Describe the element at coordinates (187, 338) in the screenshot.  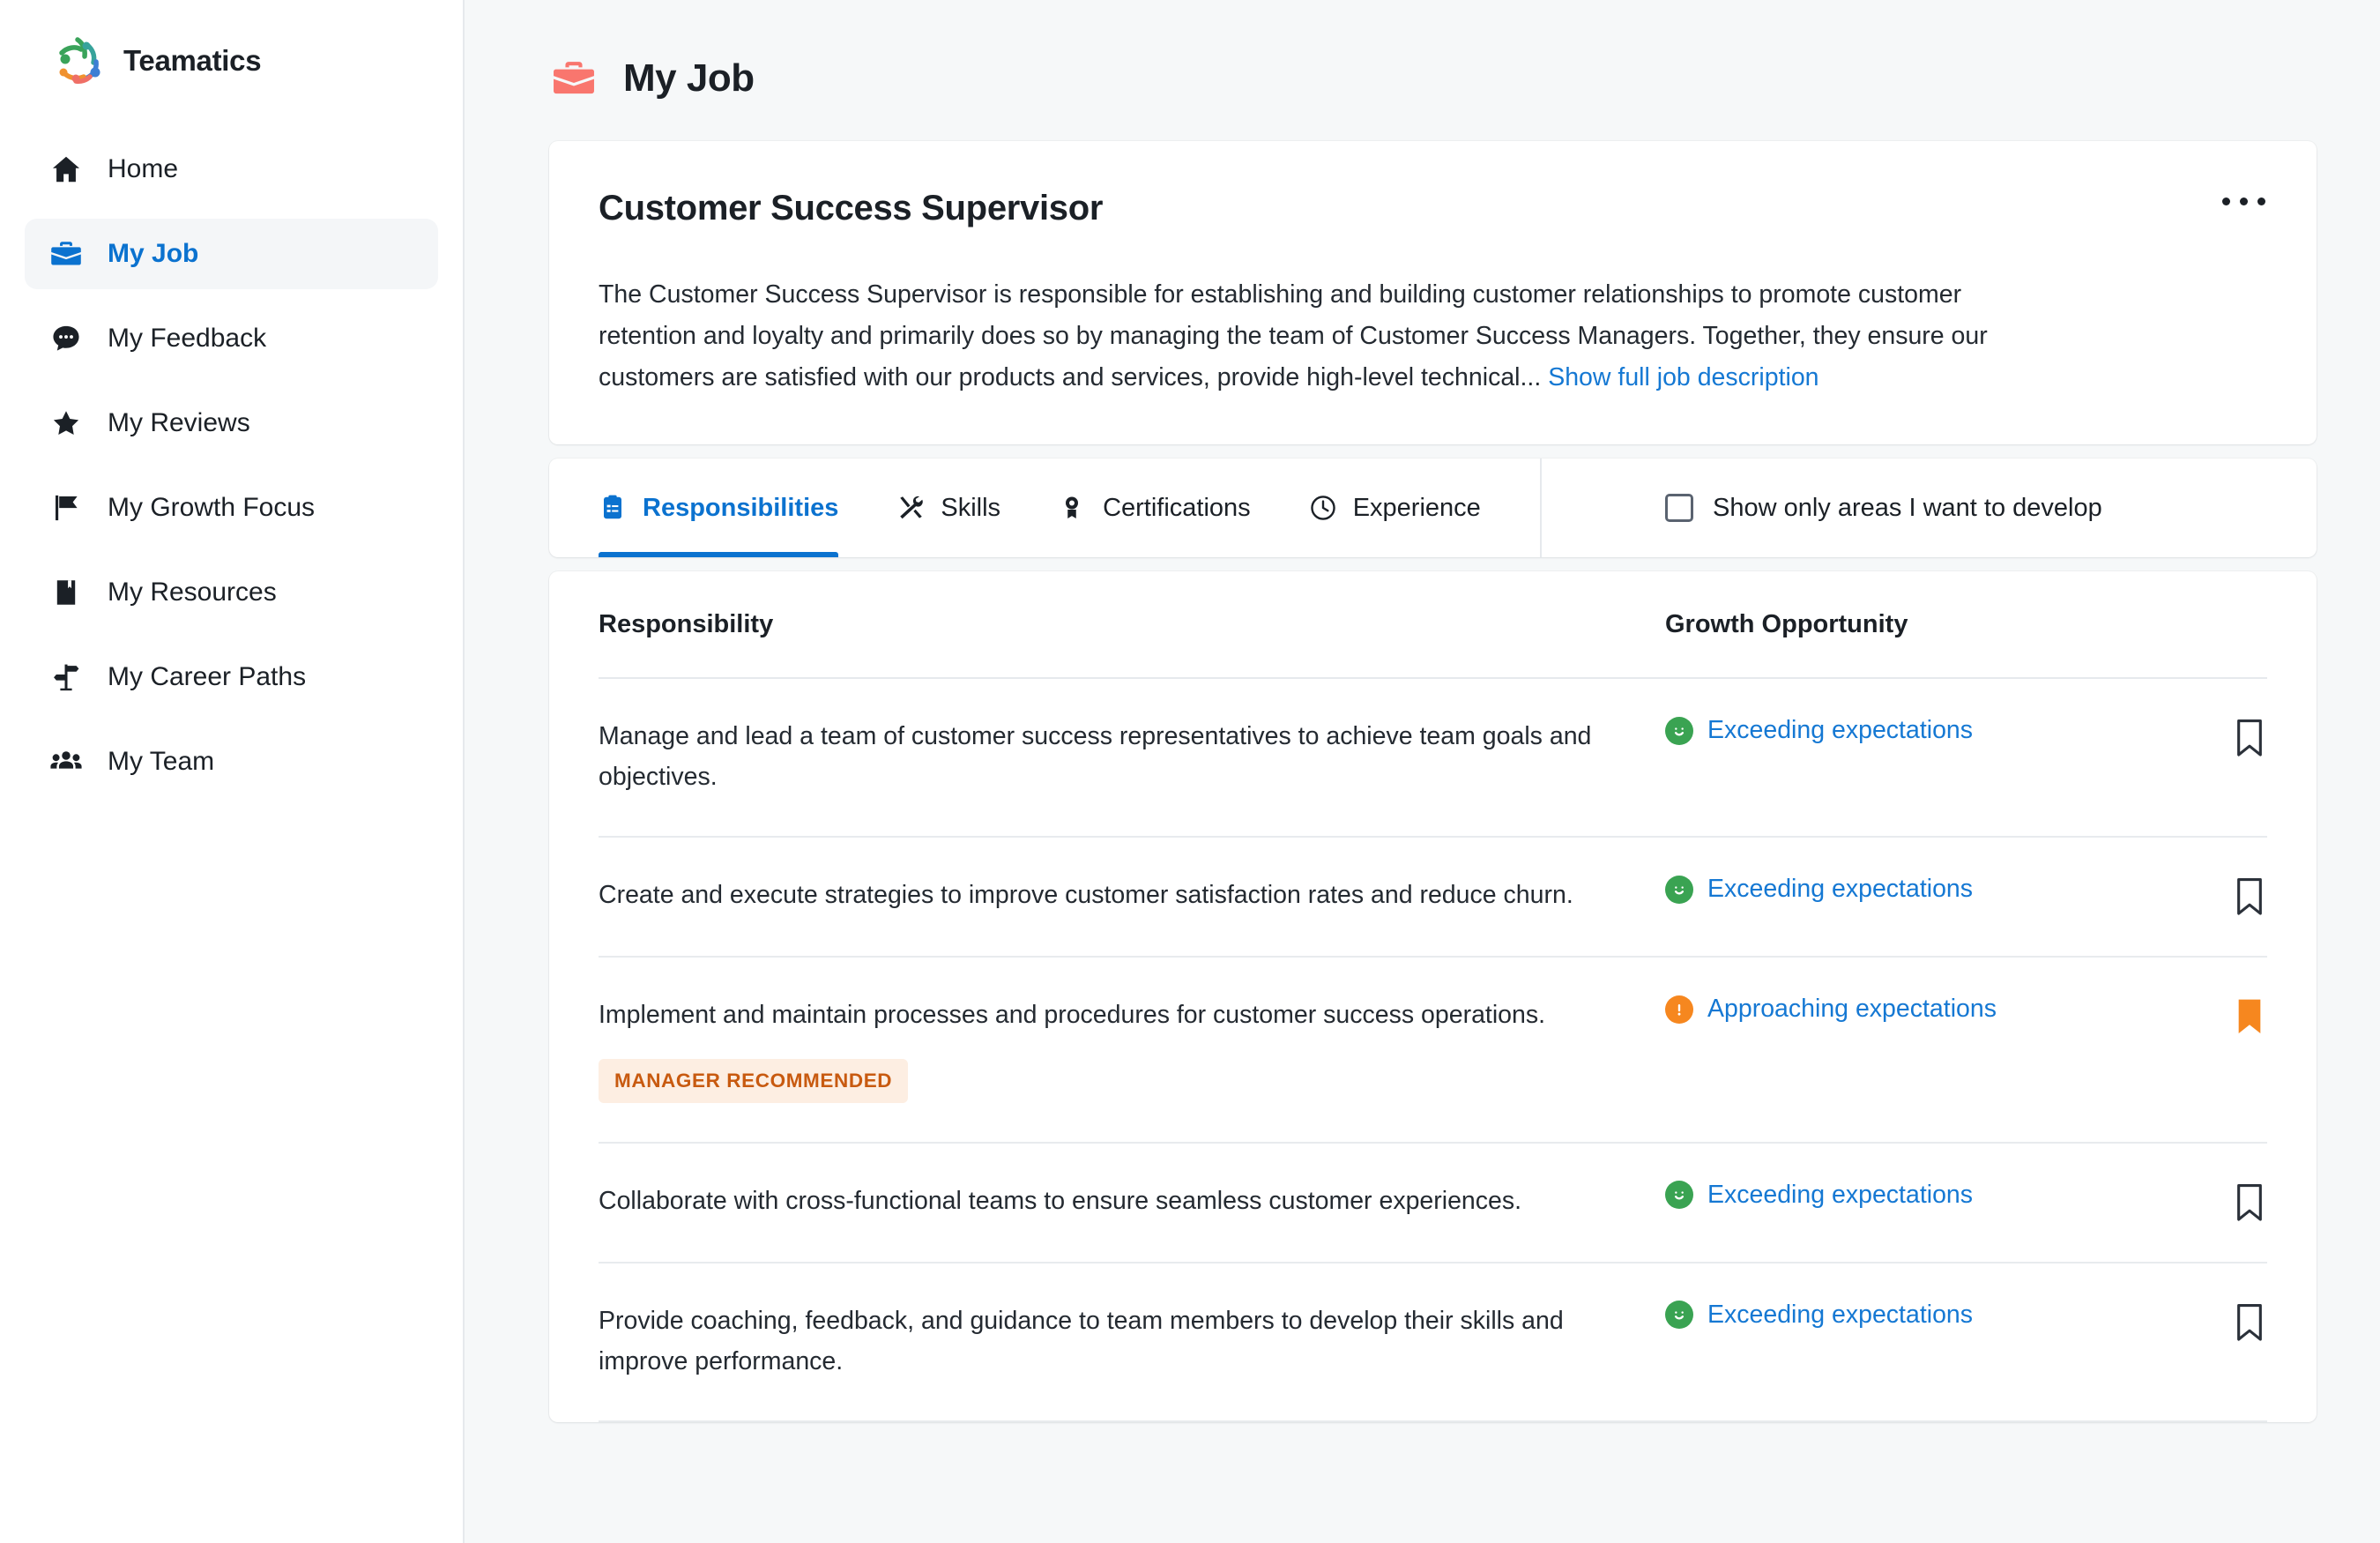
I see `sidebar-item-label: My Feedback` at that location.